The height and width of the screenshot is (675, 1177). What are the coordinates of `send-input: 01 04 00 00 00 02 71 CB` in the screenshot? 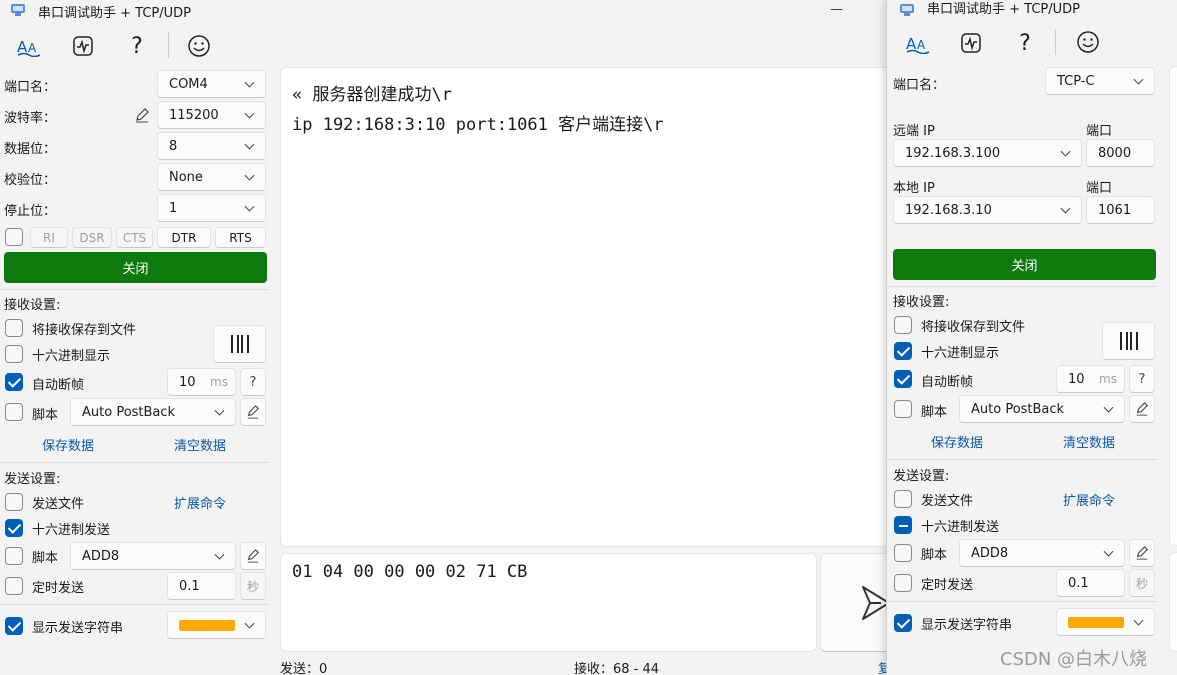 It's located at (548, 602).